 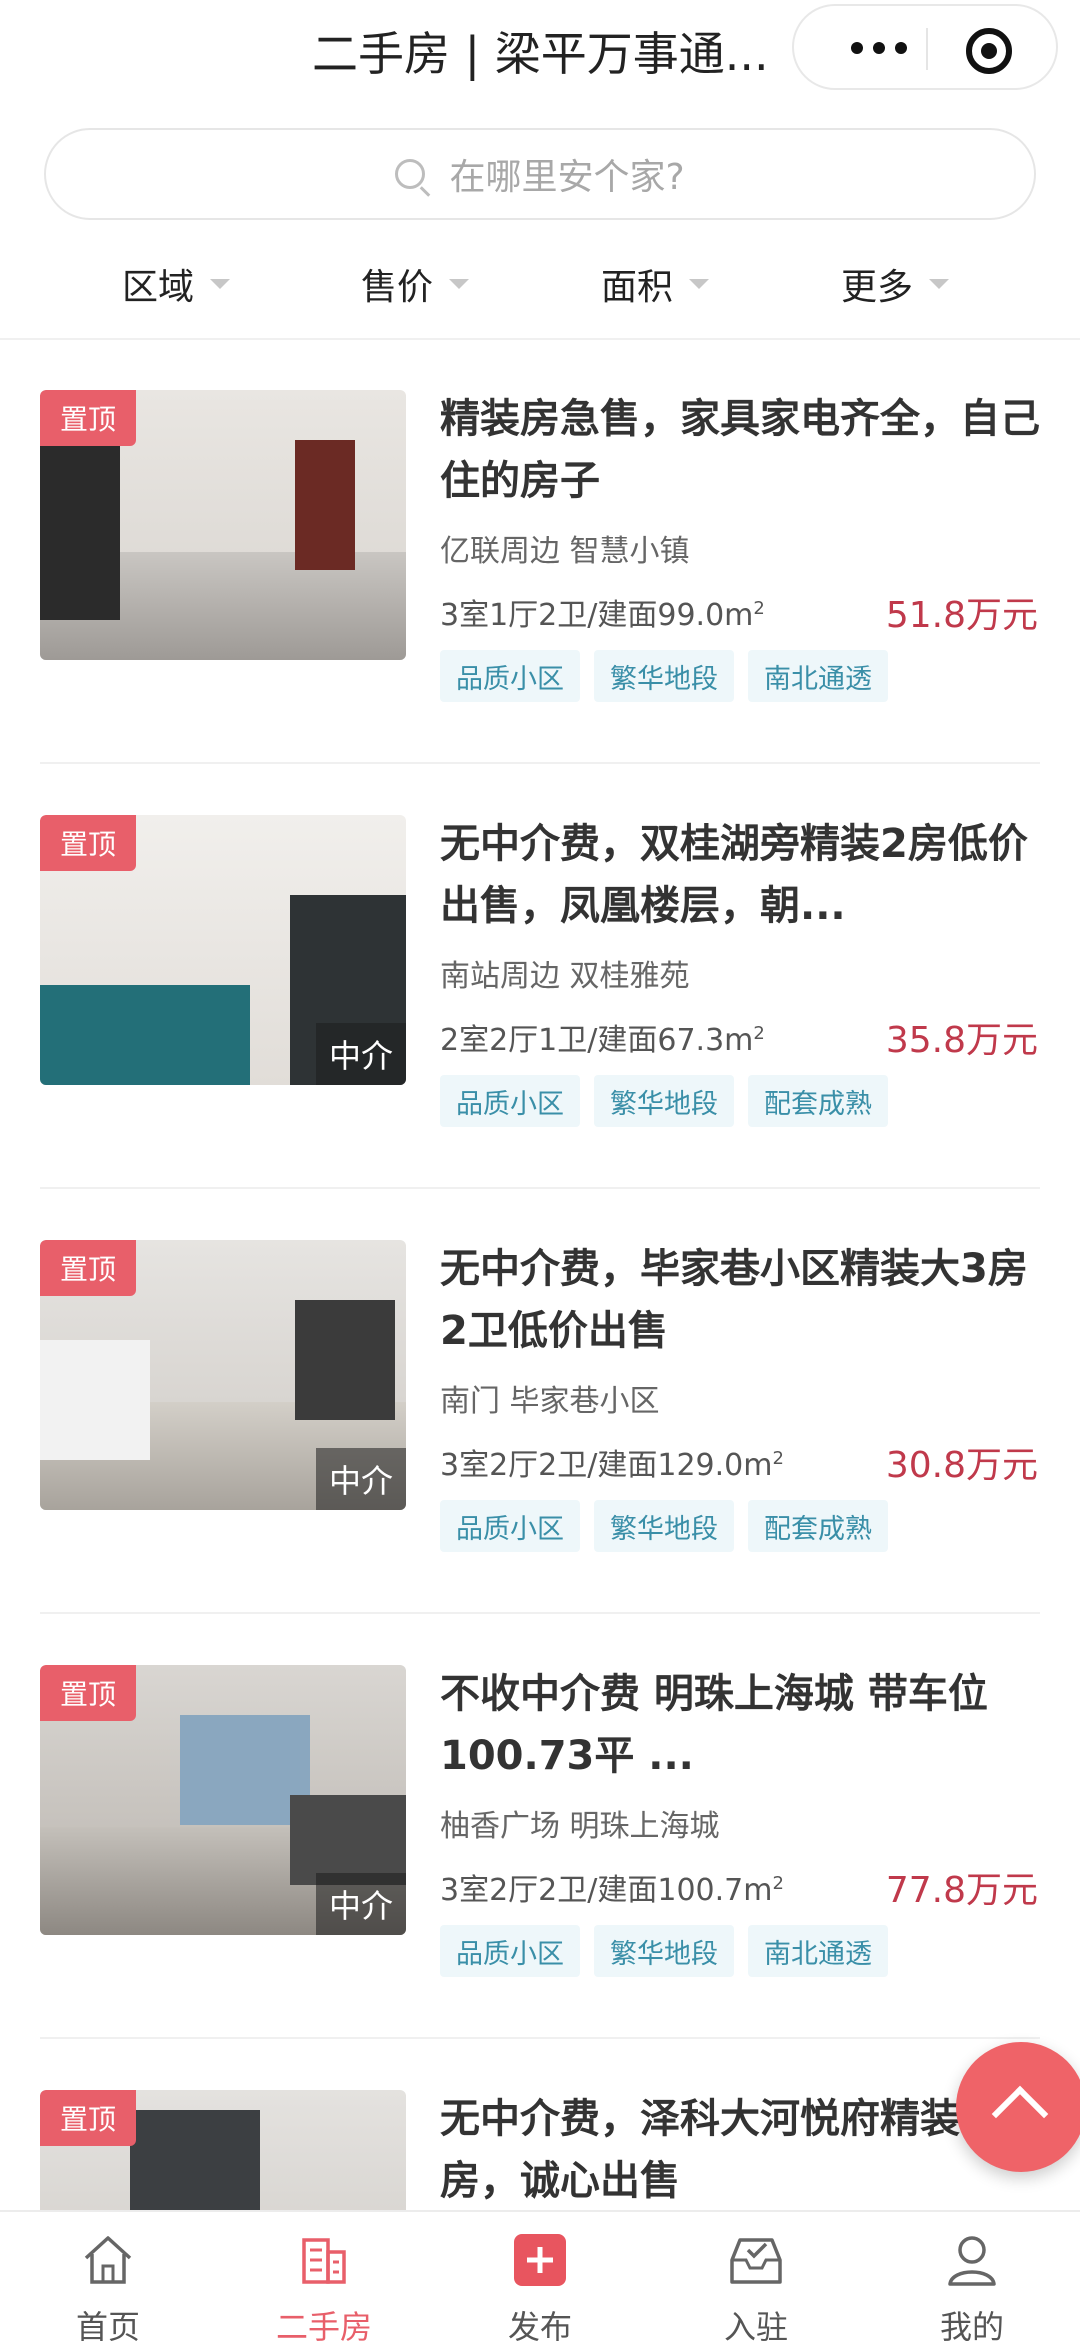 I want to click on capsule-divider, so click(x=927, y=49).